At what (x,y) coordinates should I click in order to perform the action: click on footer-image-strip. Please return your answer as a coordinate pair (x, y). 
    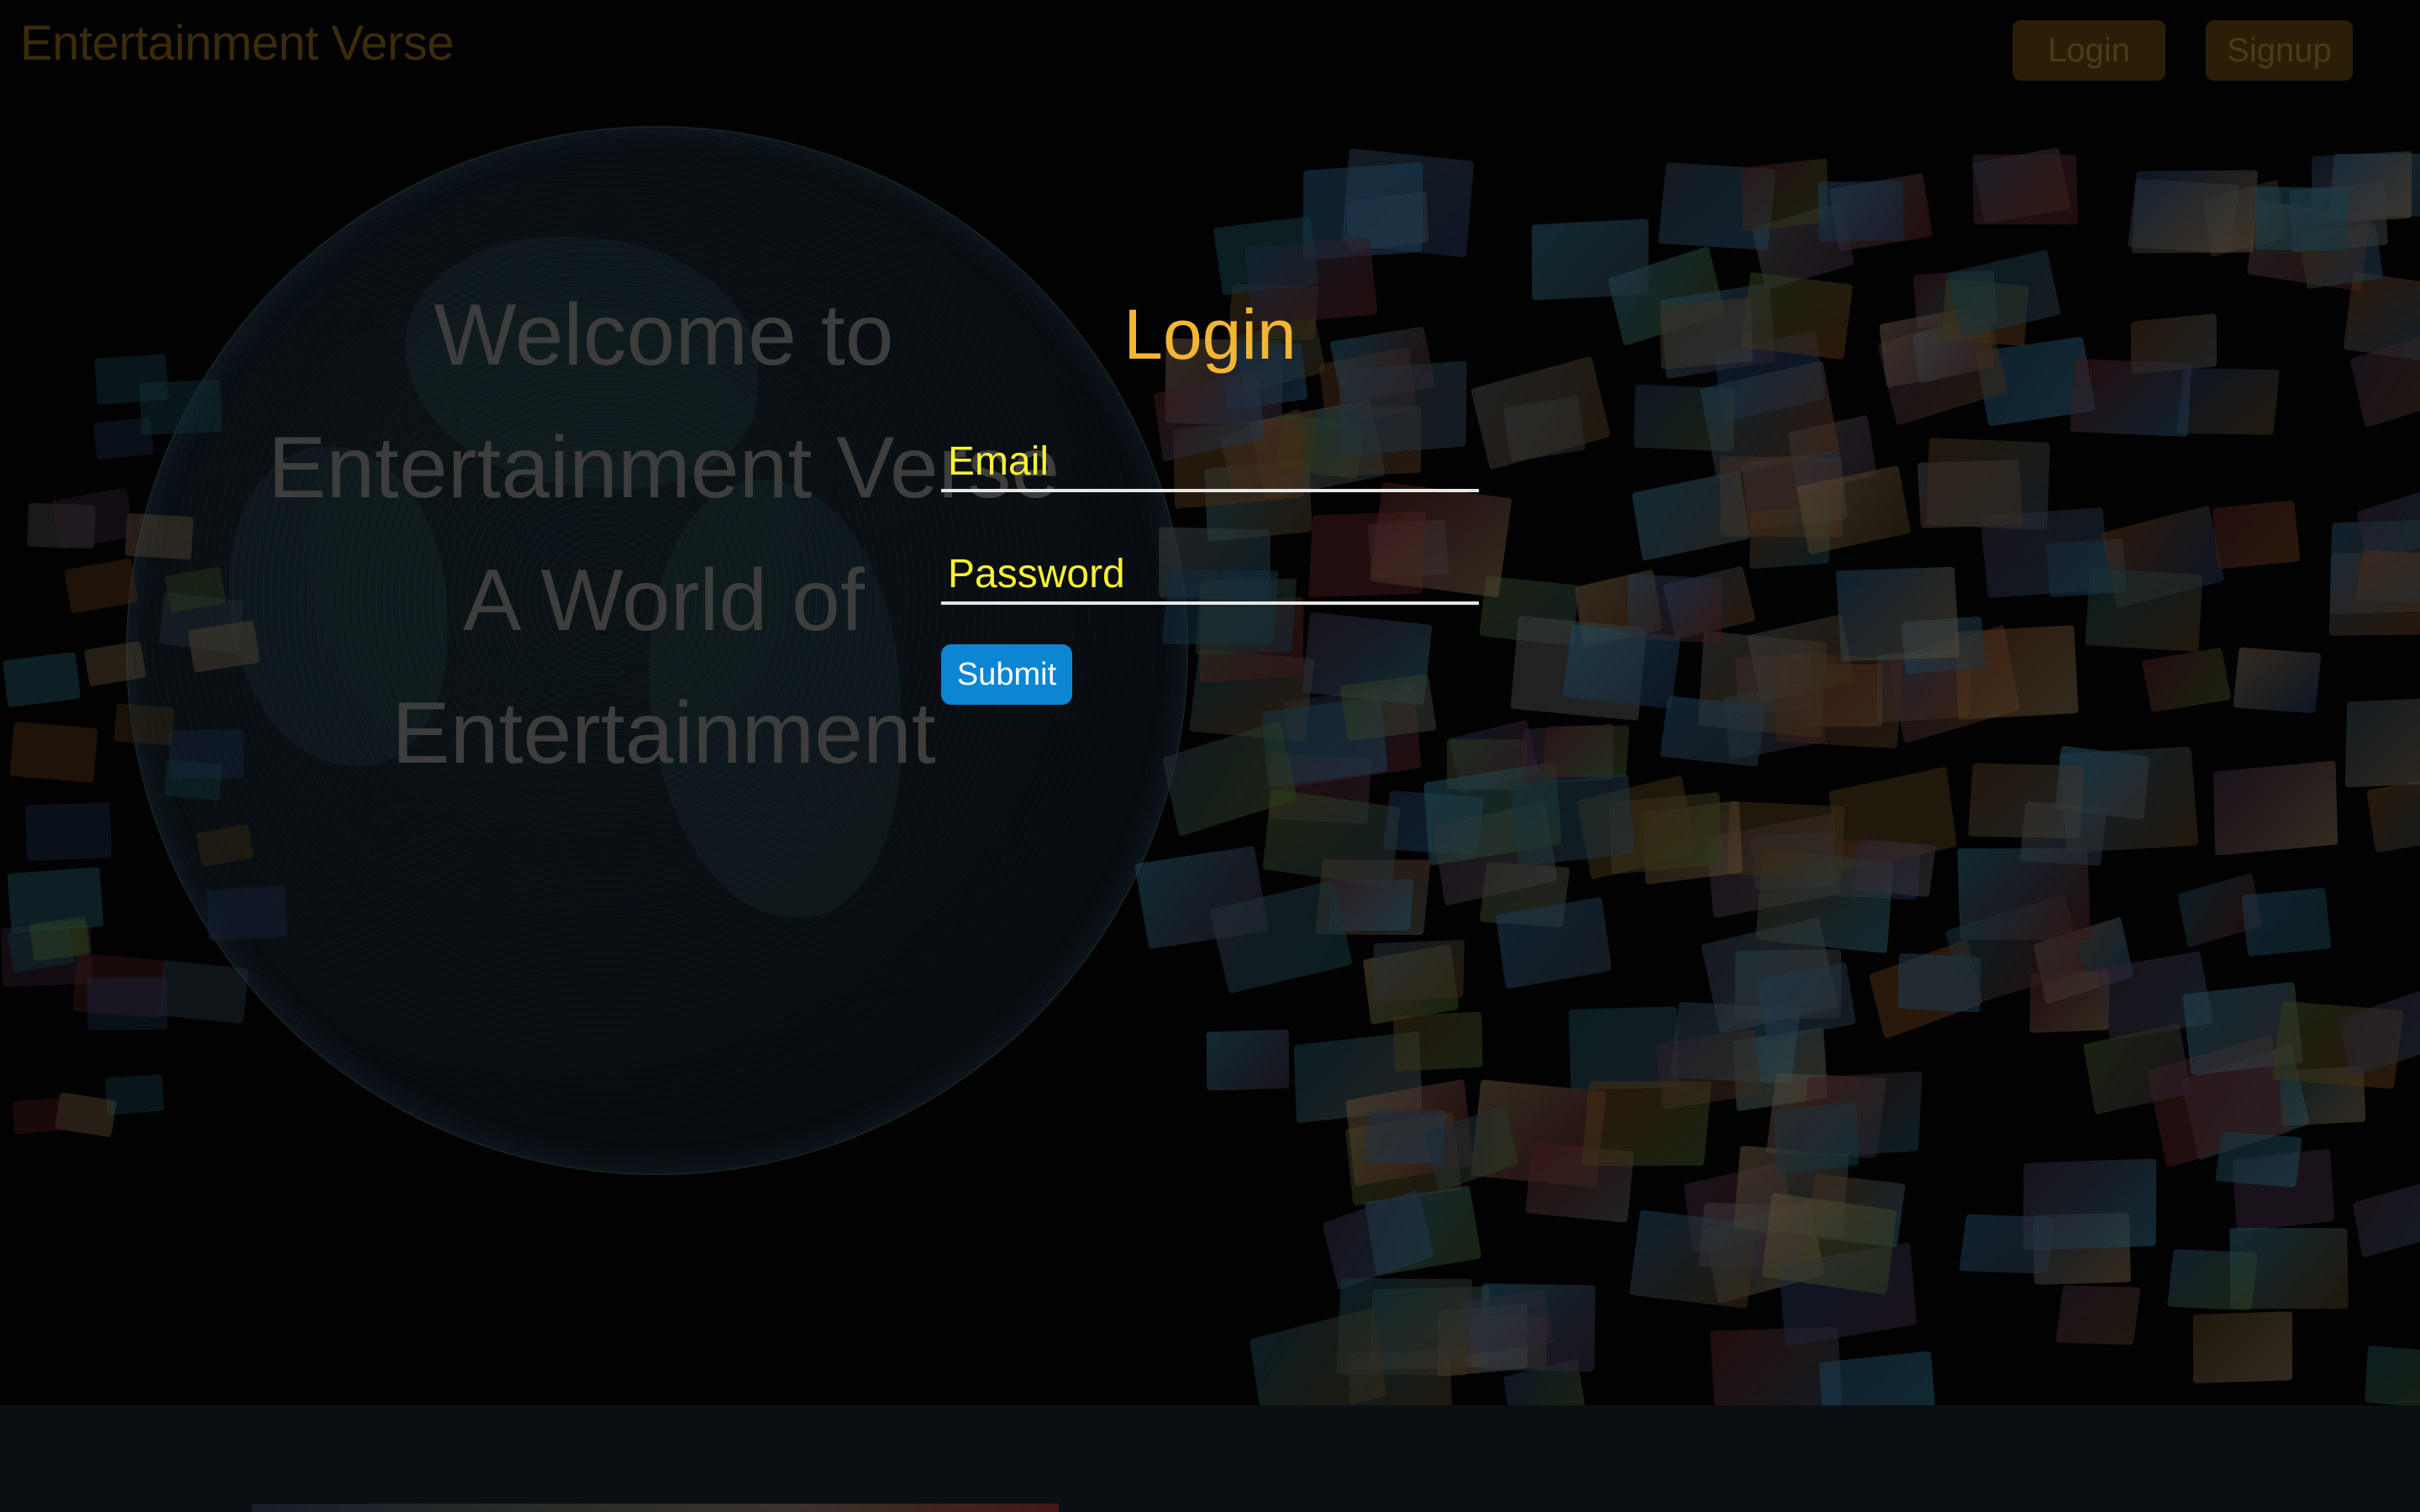
    Looking at the image, I should click on (656, 1508).